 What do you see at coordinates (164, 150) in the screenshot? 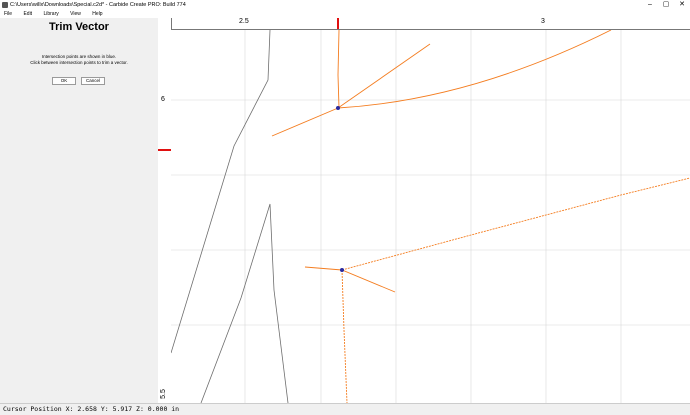
I see `cursor-y-marker` at bounding box center [164, 150].